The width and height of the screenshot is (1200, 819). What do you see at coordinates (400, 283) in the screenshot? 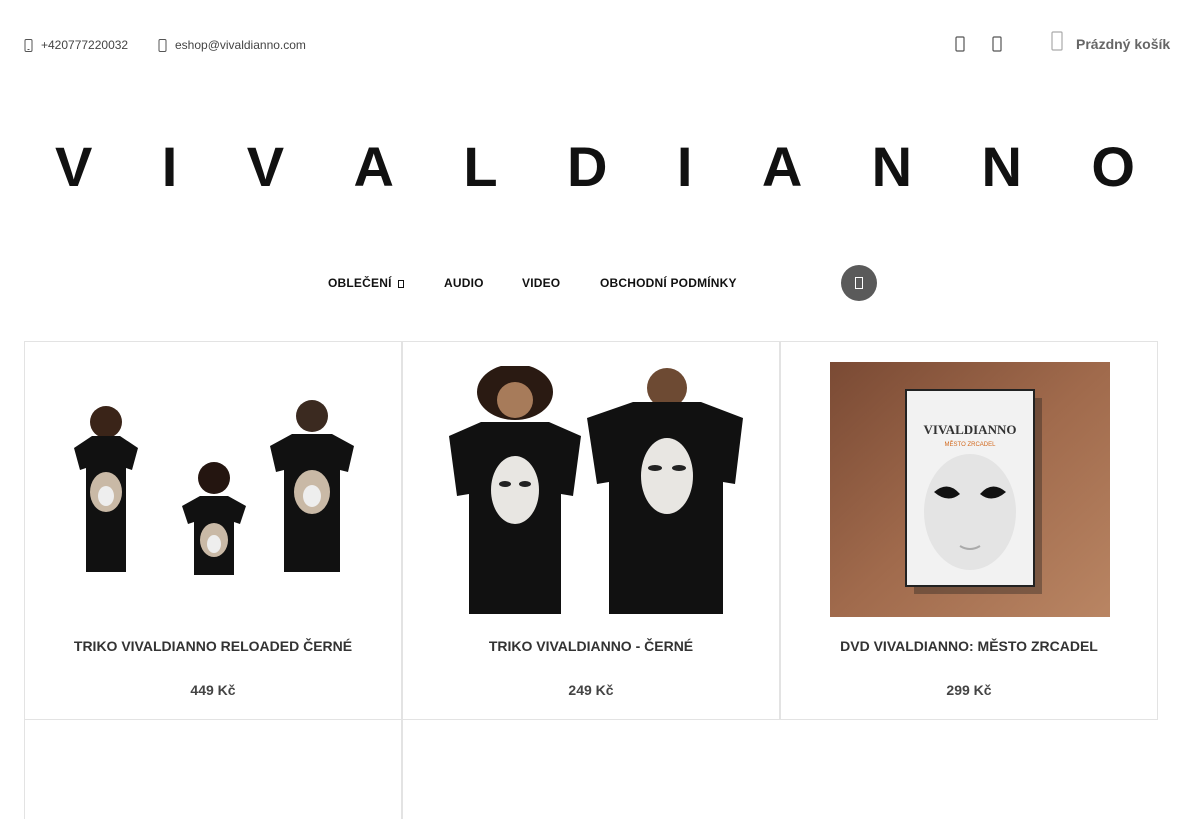
I see `chevron-down-icon` at bounding box center [400, 283].